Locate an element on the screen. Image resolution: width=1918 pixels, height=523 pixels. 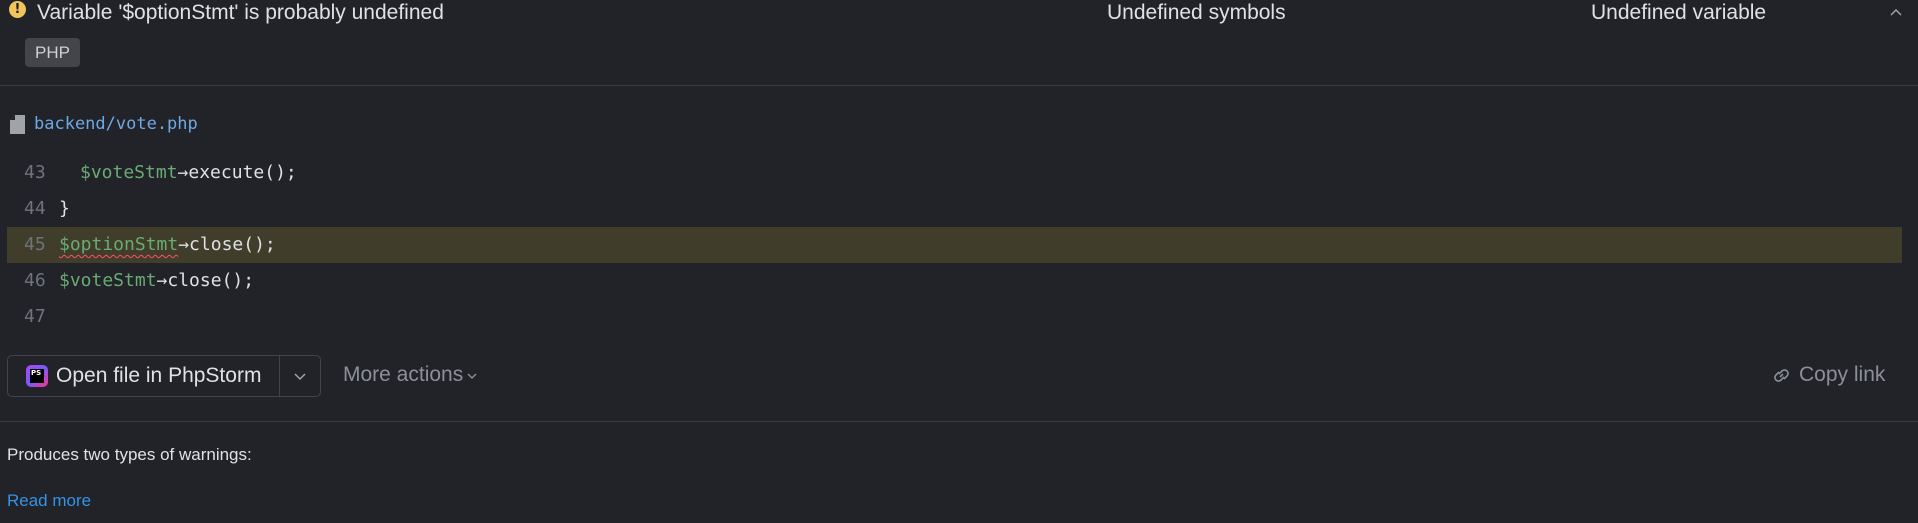
inspection-name: Undefined variable is located at coordinates (1679, 12).